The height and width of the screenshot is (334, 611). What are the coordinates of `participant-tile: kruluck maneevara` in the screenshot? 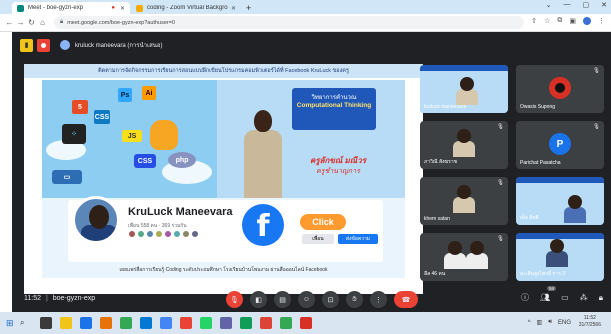 It's located at (464, 89).